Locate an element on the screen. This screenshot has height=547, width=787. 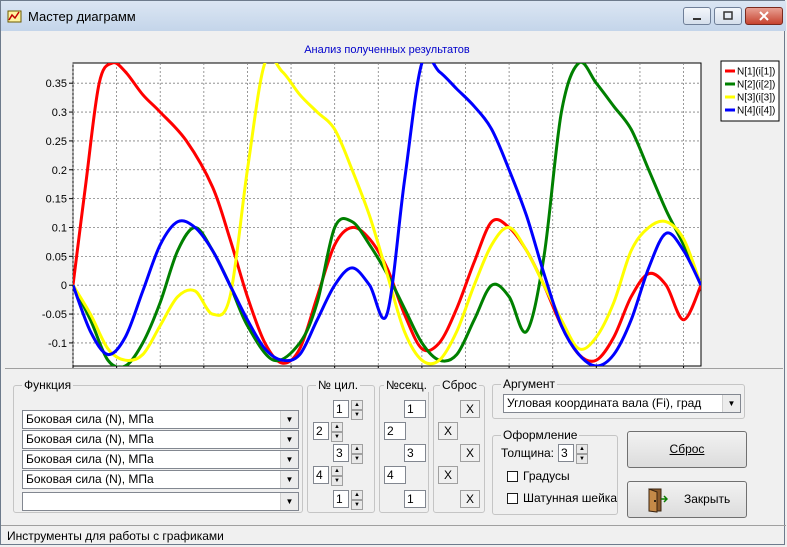
y-tick-label: 0.15 is located at coordinates (56, 200).